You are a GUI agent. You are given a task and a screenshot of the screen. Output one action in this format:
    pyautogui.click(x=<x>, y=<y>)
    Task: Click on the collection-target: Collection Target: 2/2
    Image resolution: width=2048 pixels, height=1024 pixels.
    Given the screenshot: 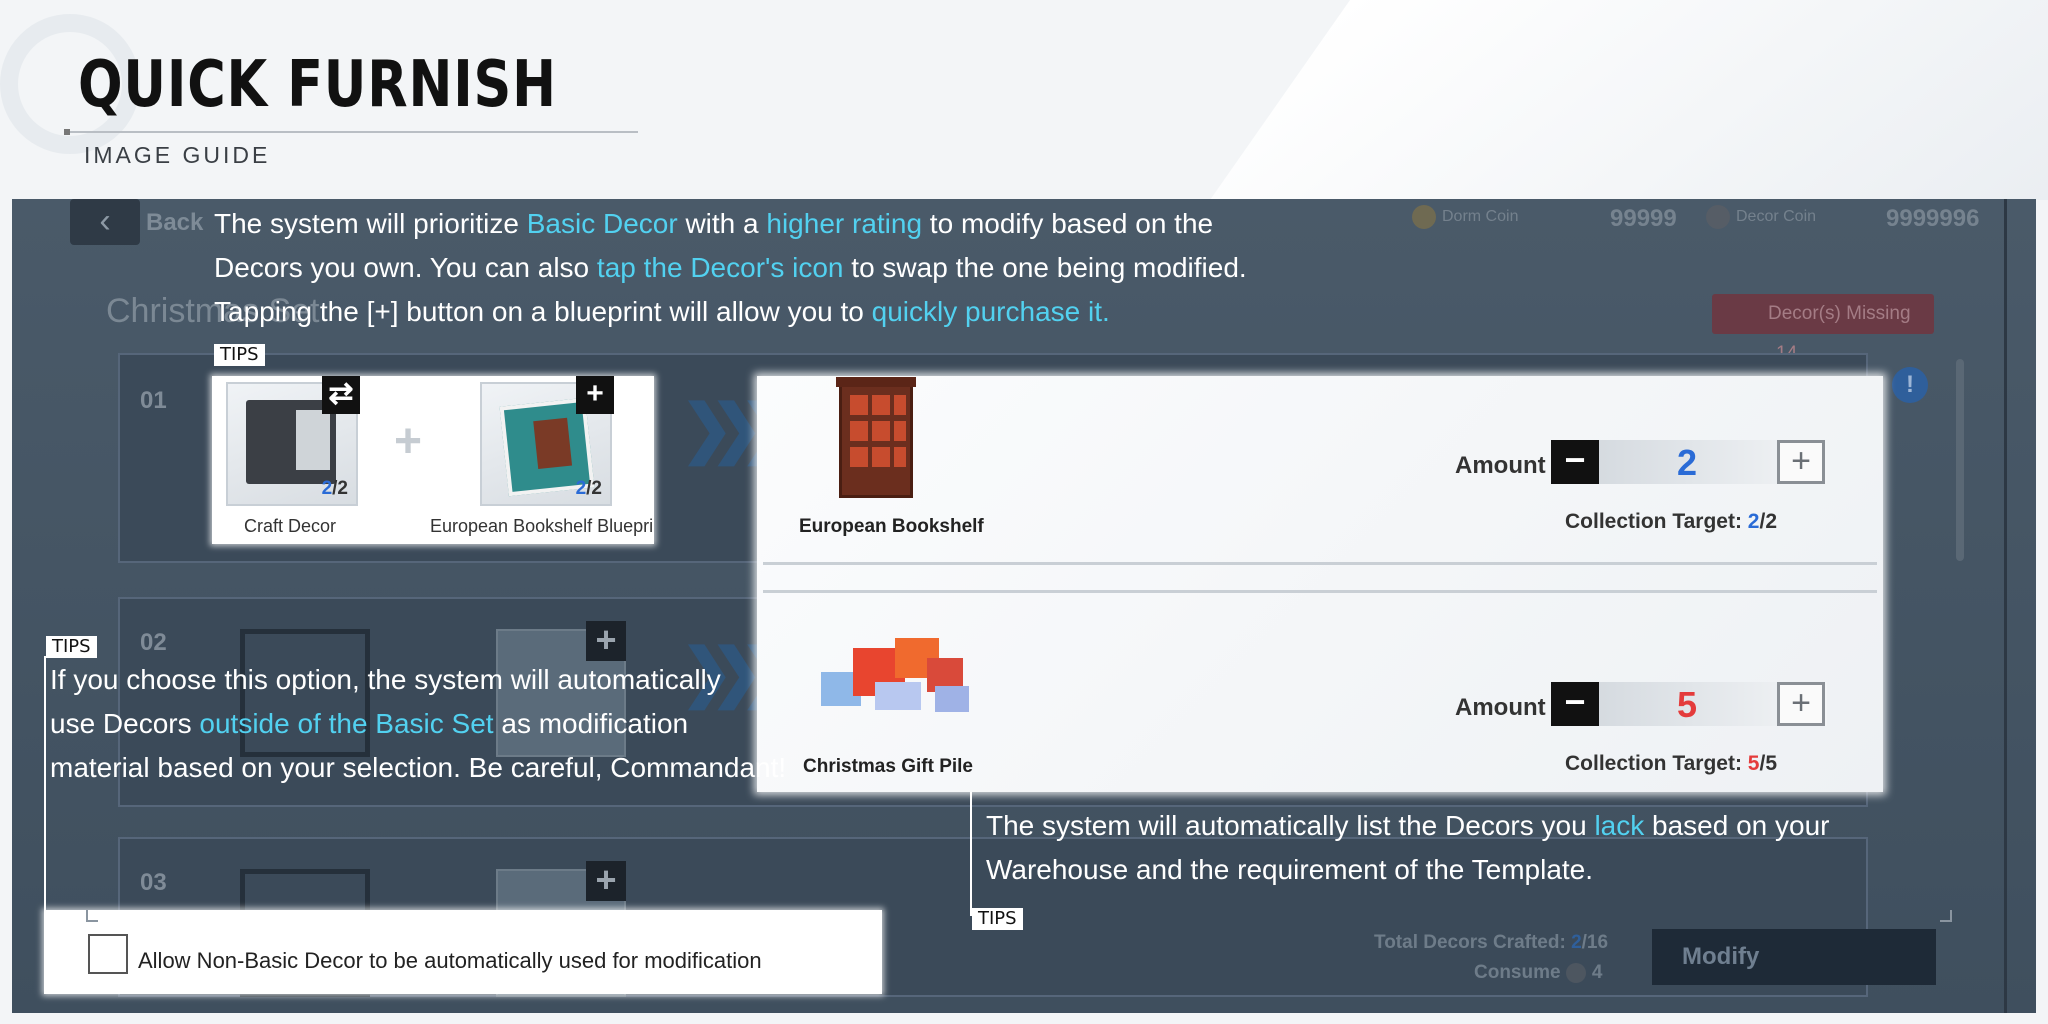 What is the action you would take?
    pyautogui.click(x=1671, y=521)
    